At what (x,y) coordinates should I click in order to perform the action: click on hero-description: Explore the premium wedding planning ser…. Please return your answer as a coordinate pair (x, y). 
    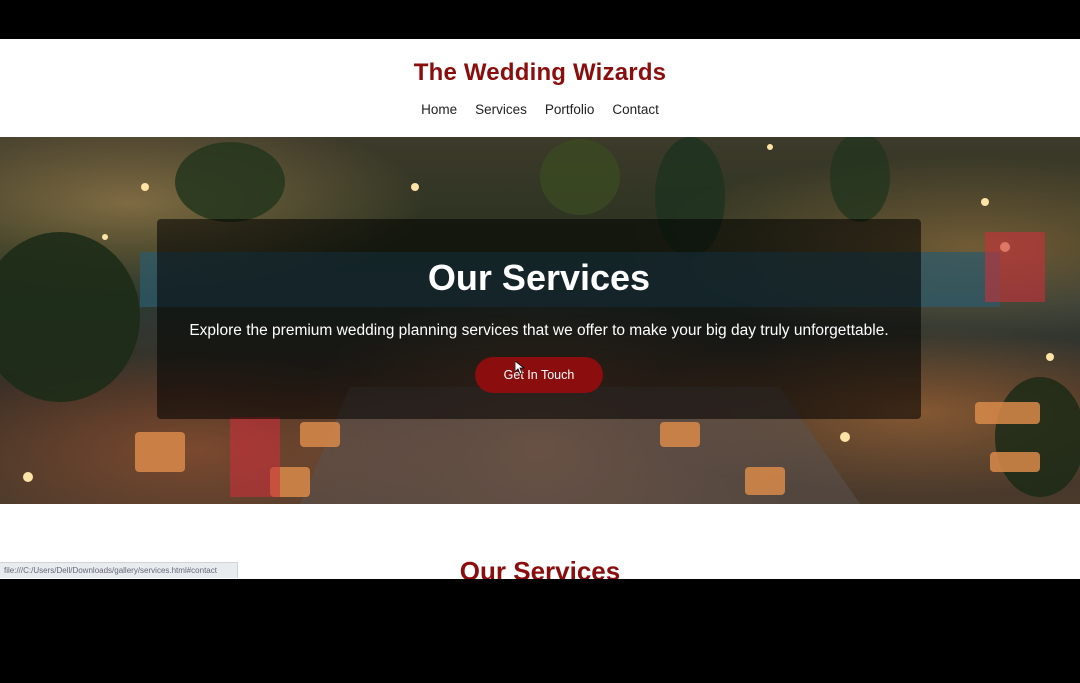
    Looking at the image, I should click on (539, 330).